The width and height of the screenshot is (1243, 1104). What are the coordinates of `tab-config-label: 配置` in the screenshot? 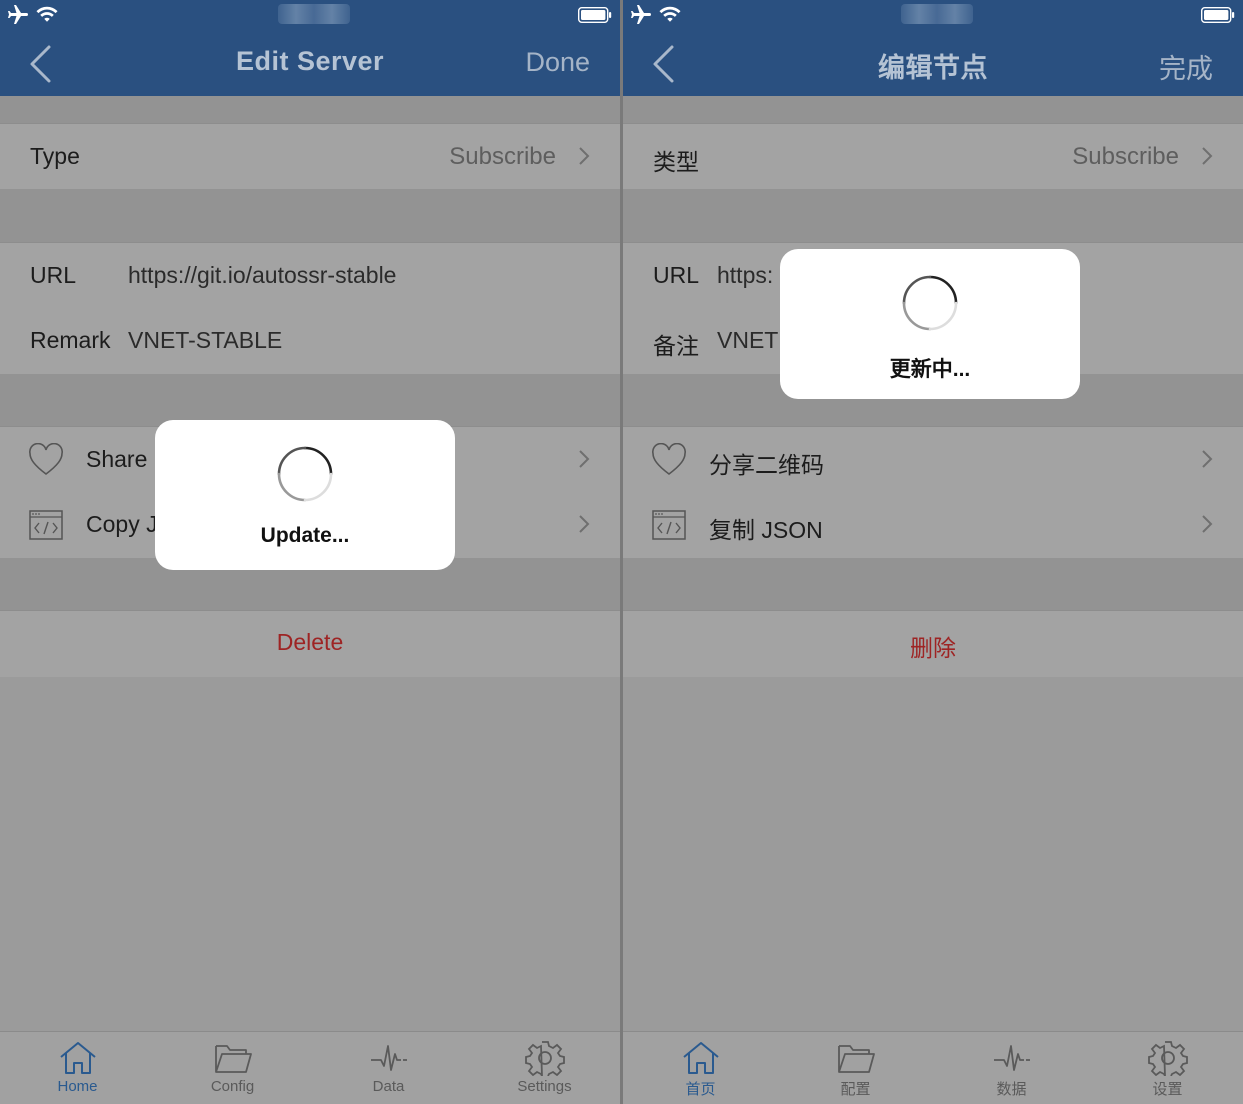 It's located at (855, 1089).